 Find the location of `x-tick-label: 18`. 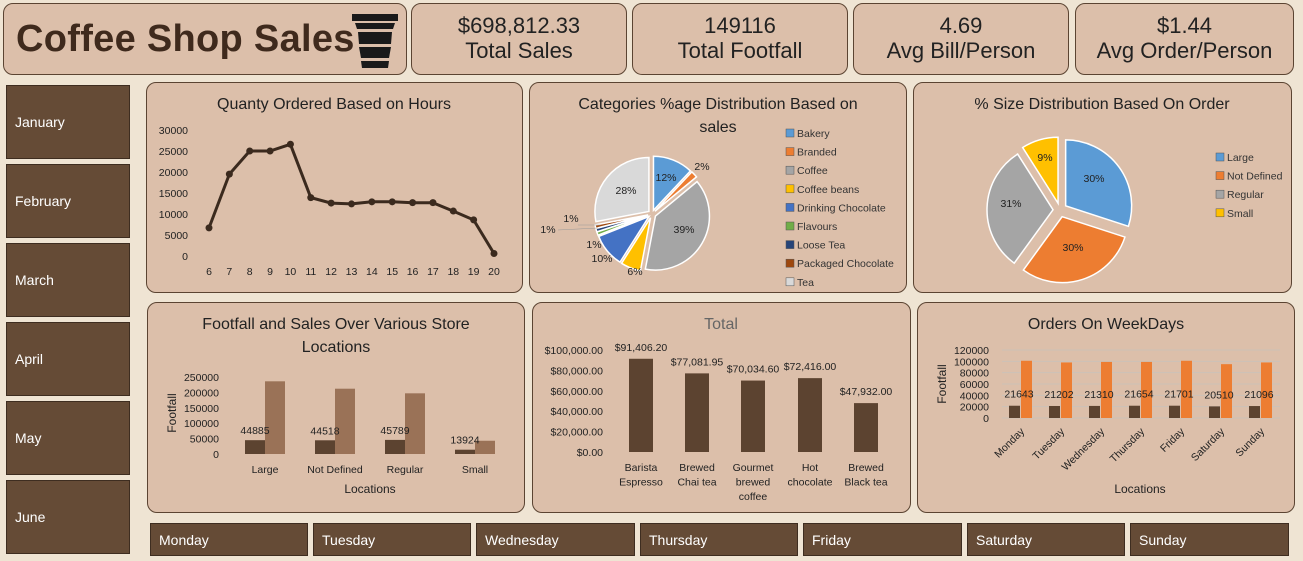

x-tick-label: 18 is located at coordinates (453, 272).